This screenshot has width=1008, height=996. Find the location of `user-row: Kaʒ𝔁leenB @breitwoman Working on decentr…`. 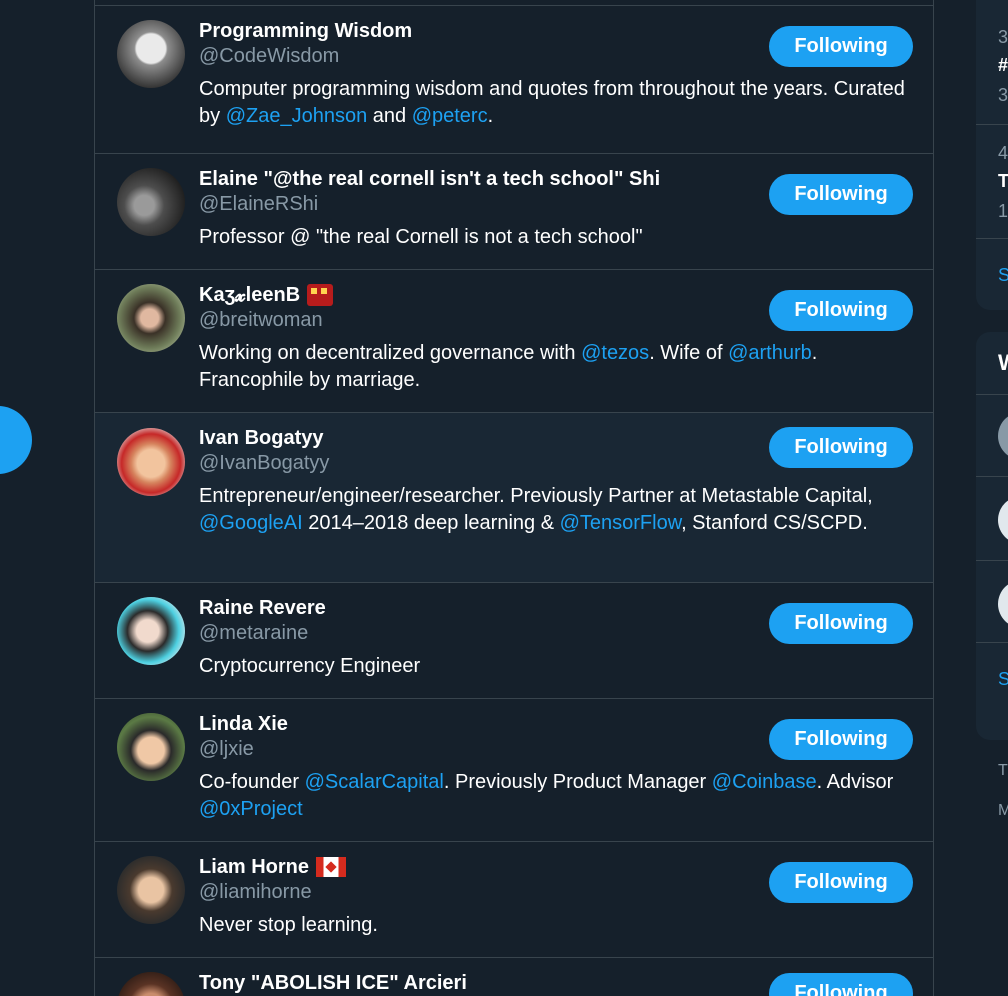

user-row: Kaʒ𝔁leenB @breitwoman Working on decentr… is located at coordinates (514, 341).